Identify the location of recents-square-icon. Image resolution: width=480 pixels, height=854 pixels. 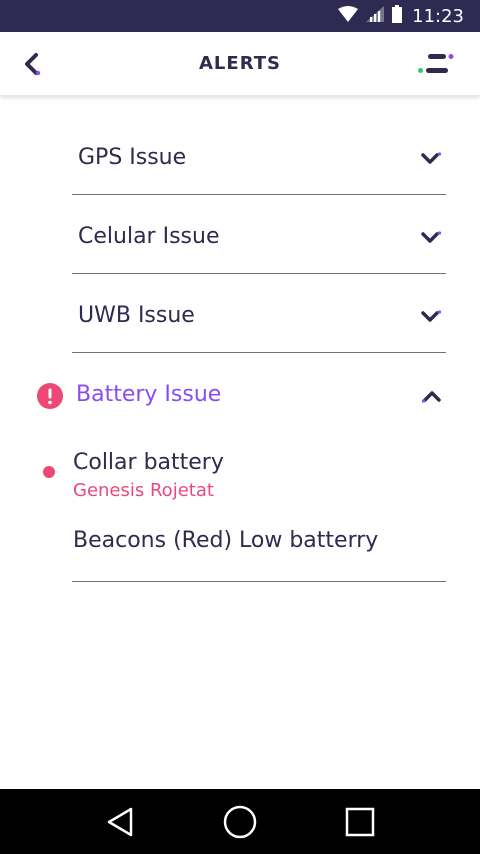
(360, 821).